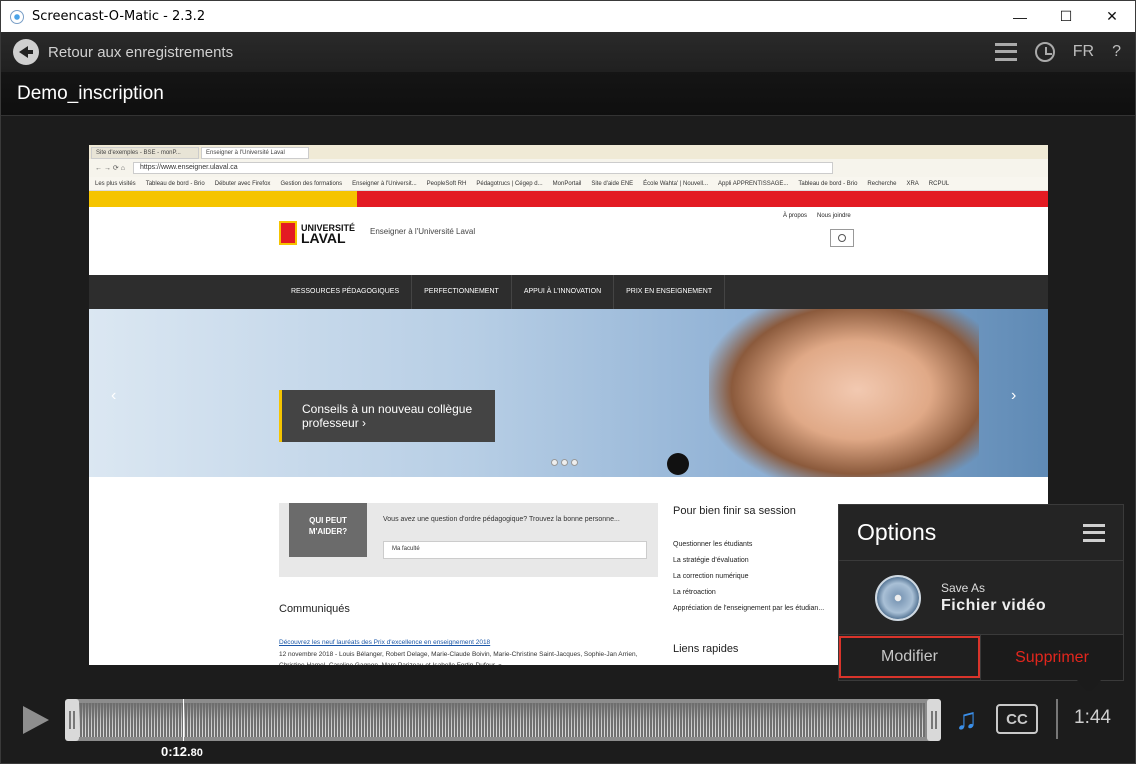 Image resolution: width=1136 pixels, height=764 pixels. I want to click on current-time-main: 0:12., so click(176, 751).